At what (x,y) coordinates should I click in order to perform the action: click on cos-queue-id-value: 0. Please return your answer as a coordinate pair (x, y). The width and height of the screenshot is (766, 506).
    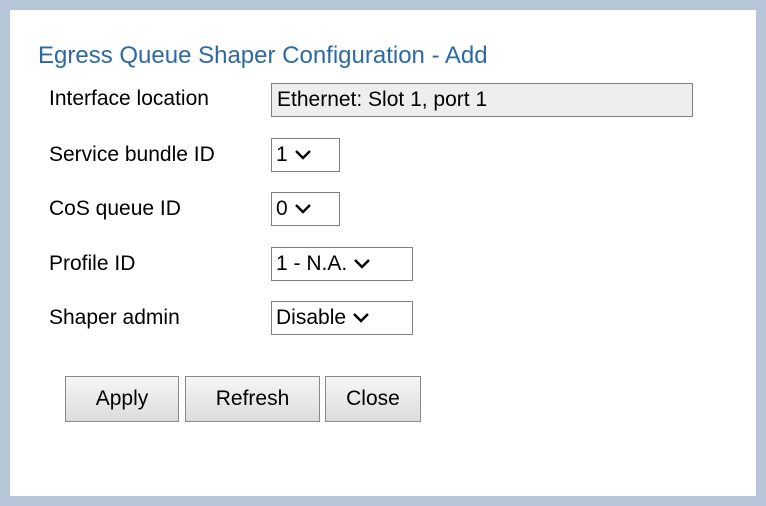
    Looking at the image, I should click on (282, 208).